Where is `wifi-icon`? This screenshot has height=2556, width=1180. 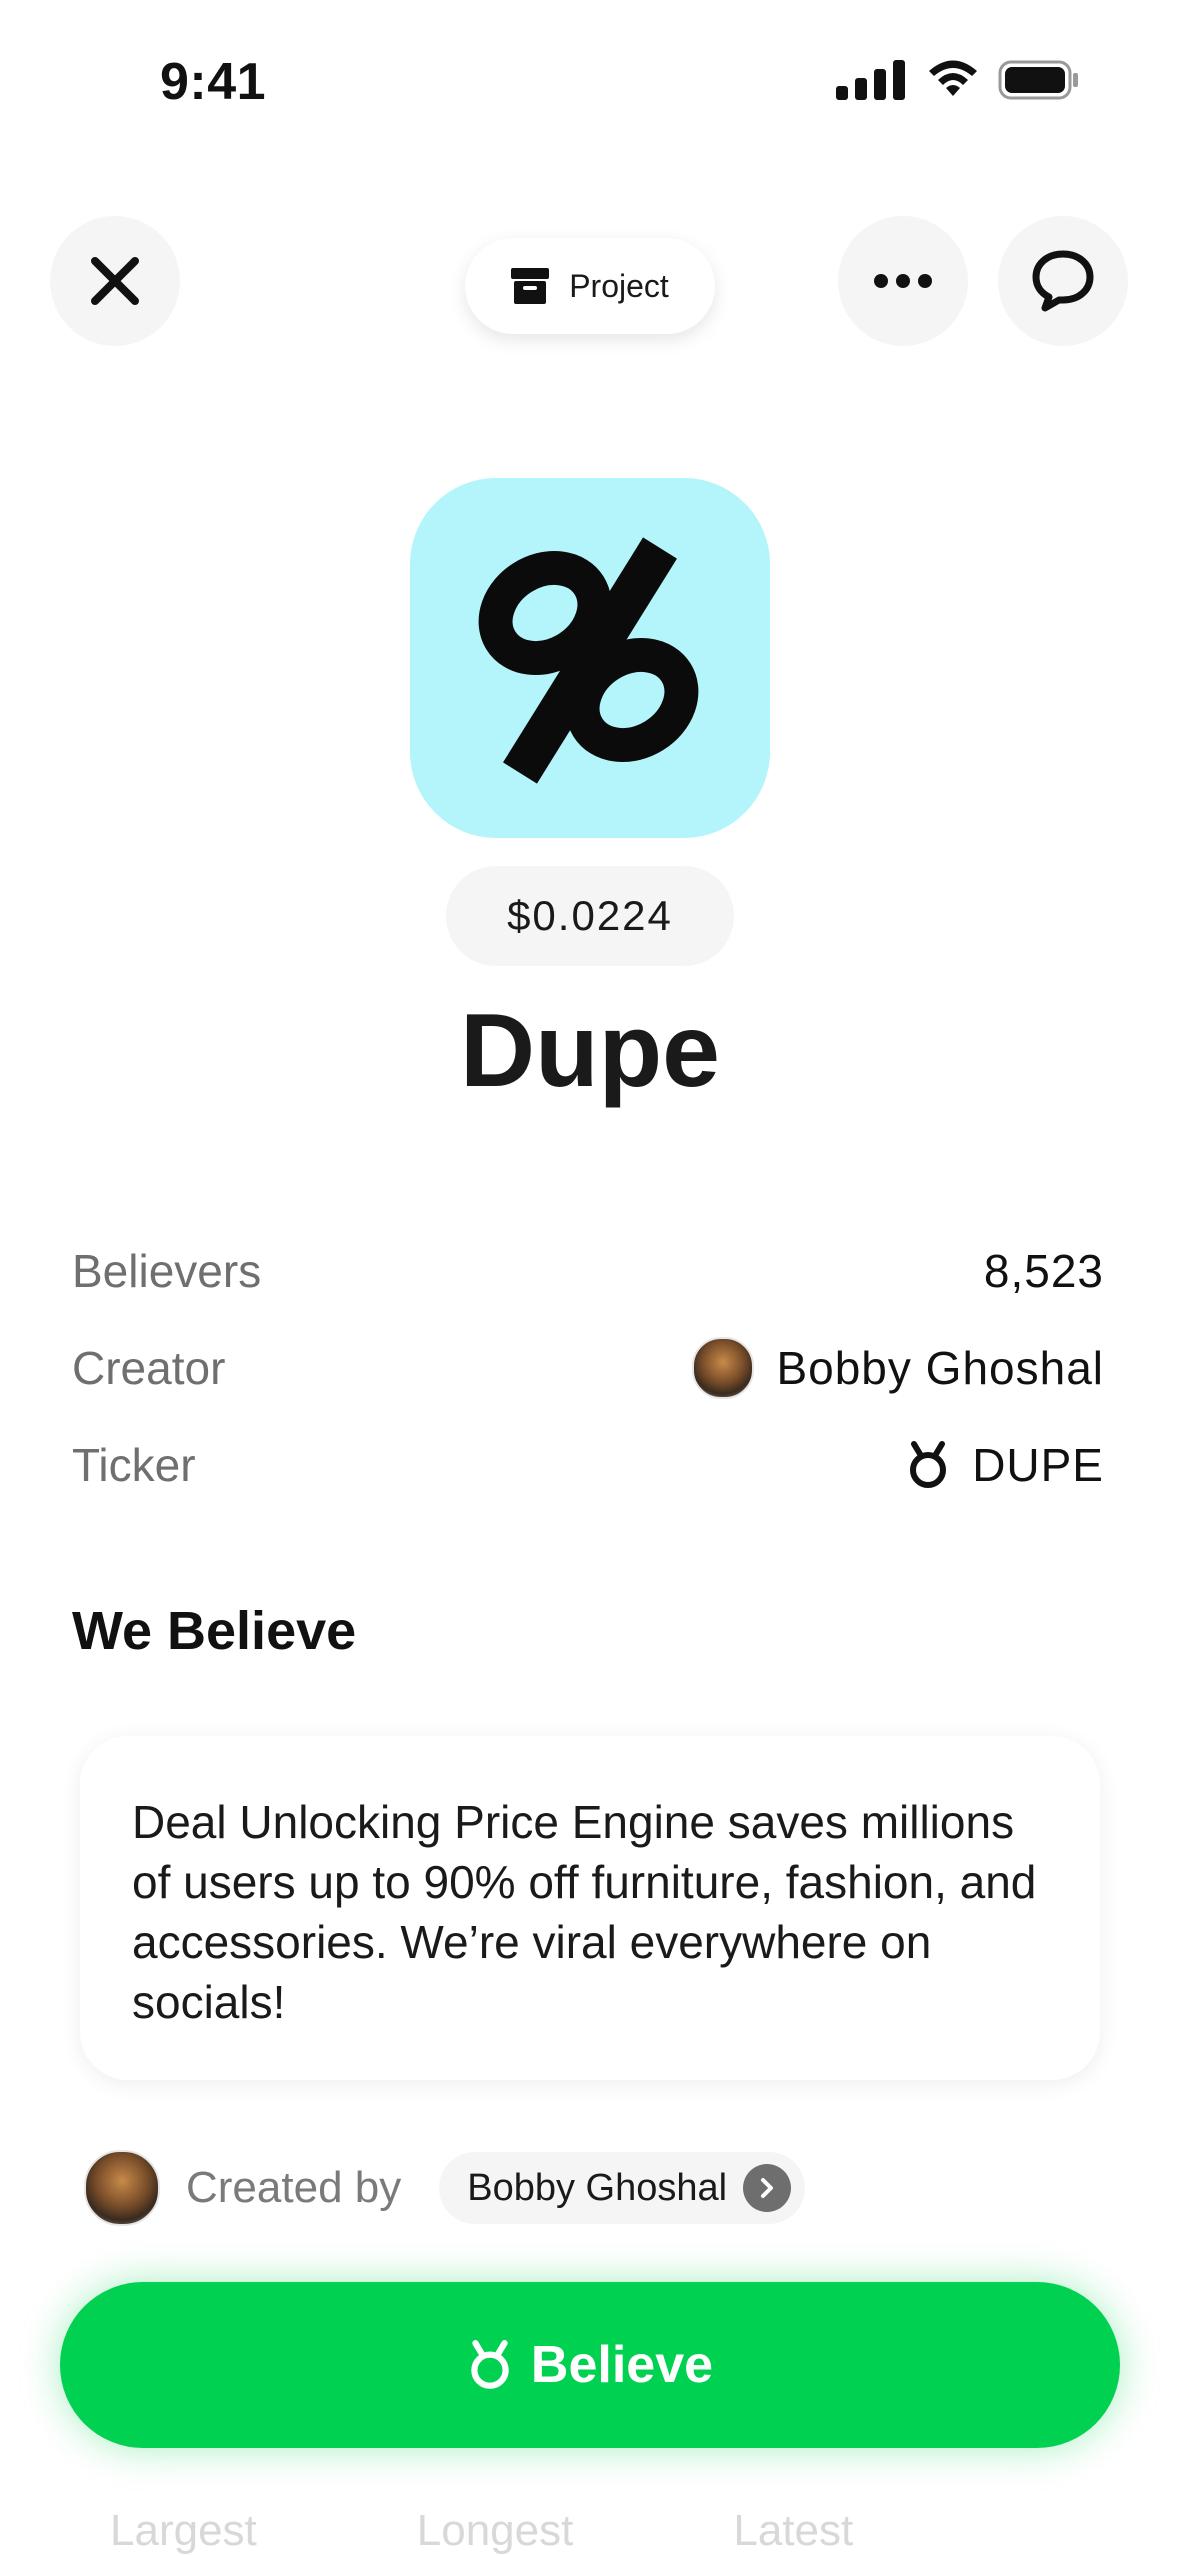
wifi-icon is located at coordinates (953, 78).